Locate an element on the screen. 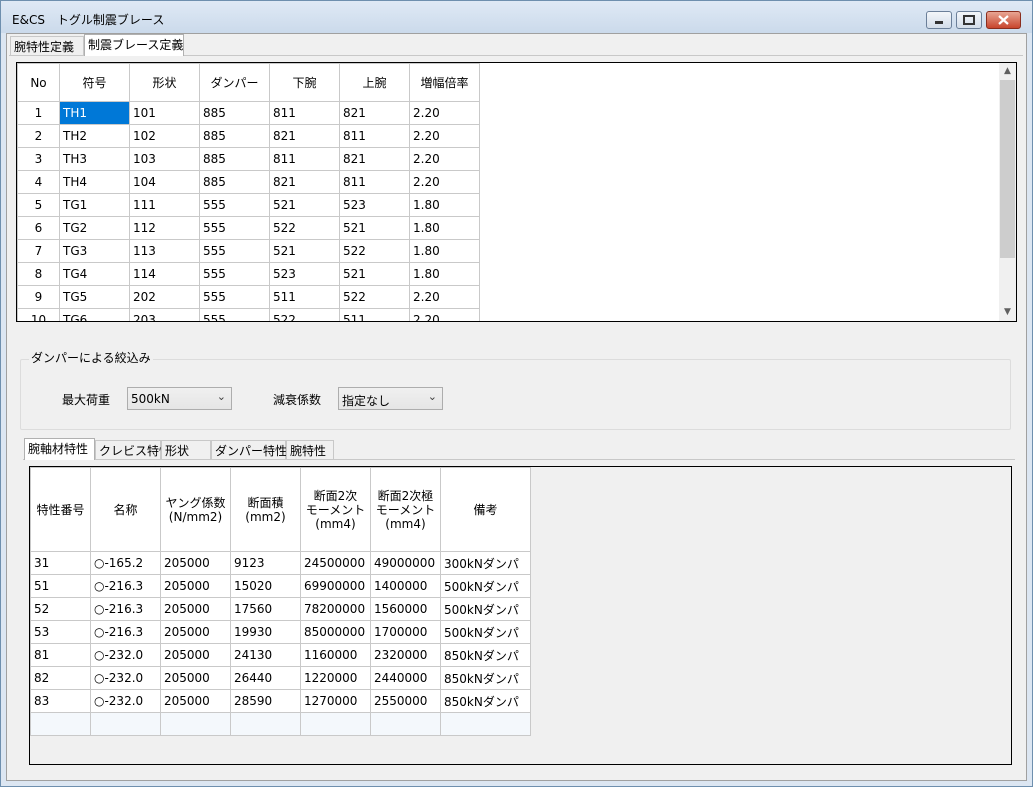  damping-select: 指定なし ⌄ is located at coordinates (390, 398).